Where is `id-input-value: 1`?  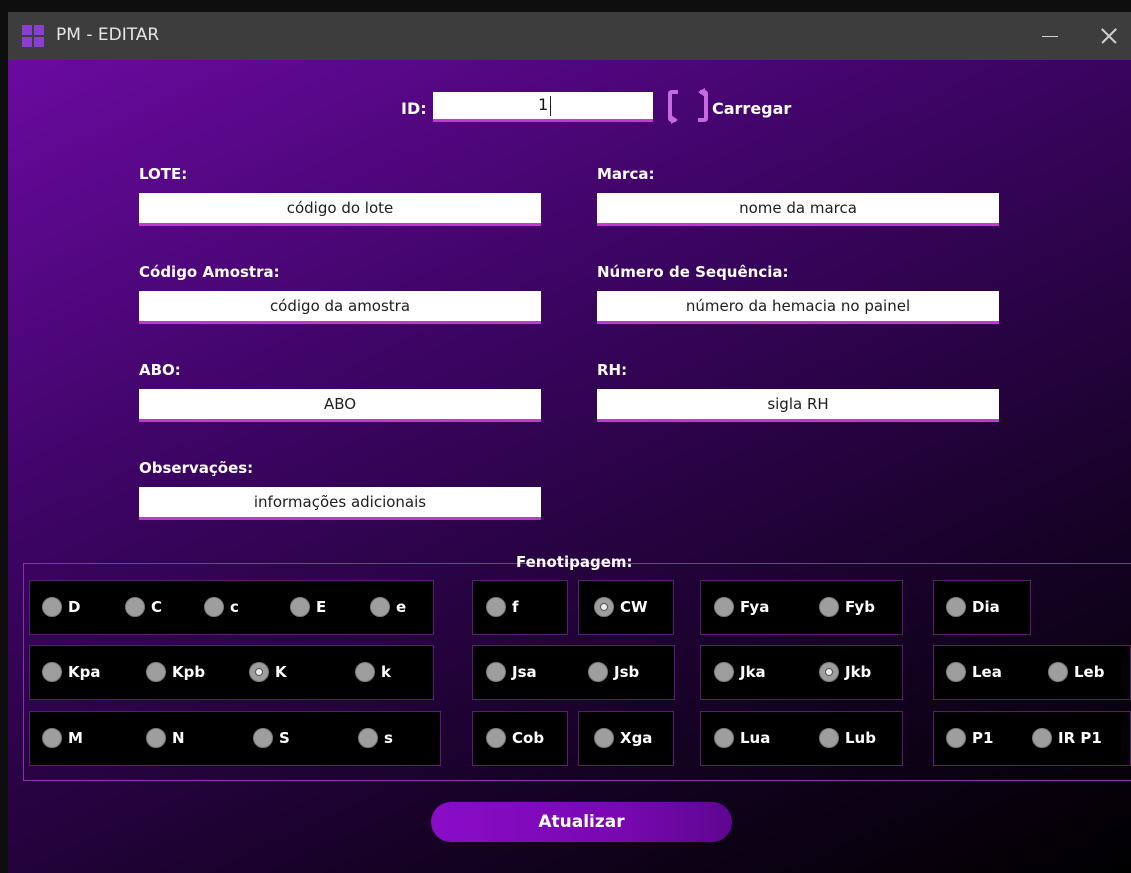
id-input-value: 1 is located at coordinates (543, 104).